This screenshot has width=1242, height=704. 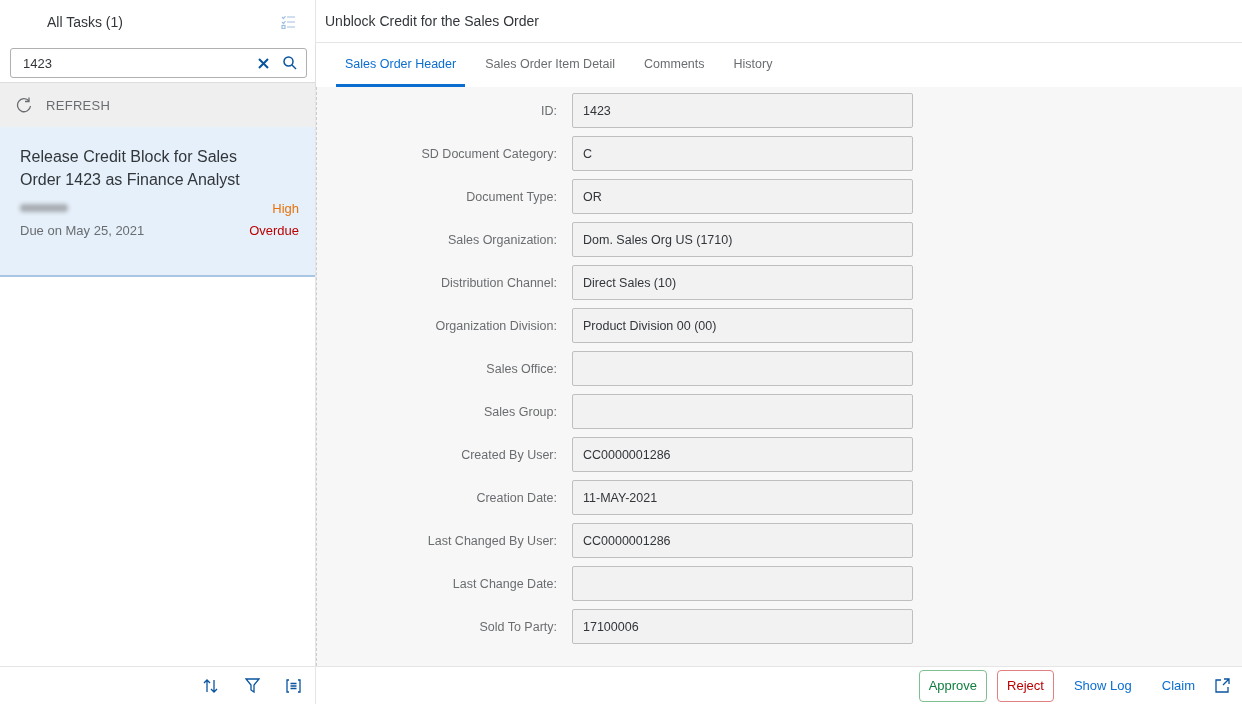 I want to click on status-label: Overdue, so click(x=274, y=230).